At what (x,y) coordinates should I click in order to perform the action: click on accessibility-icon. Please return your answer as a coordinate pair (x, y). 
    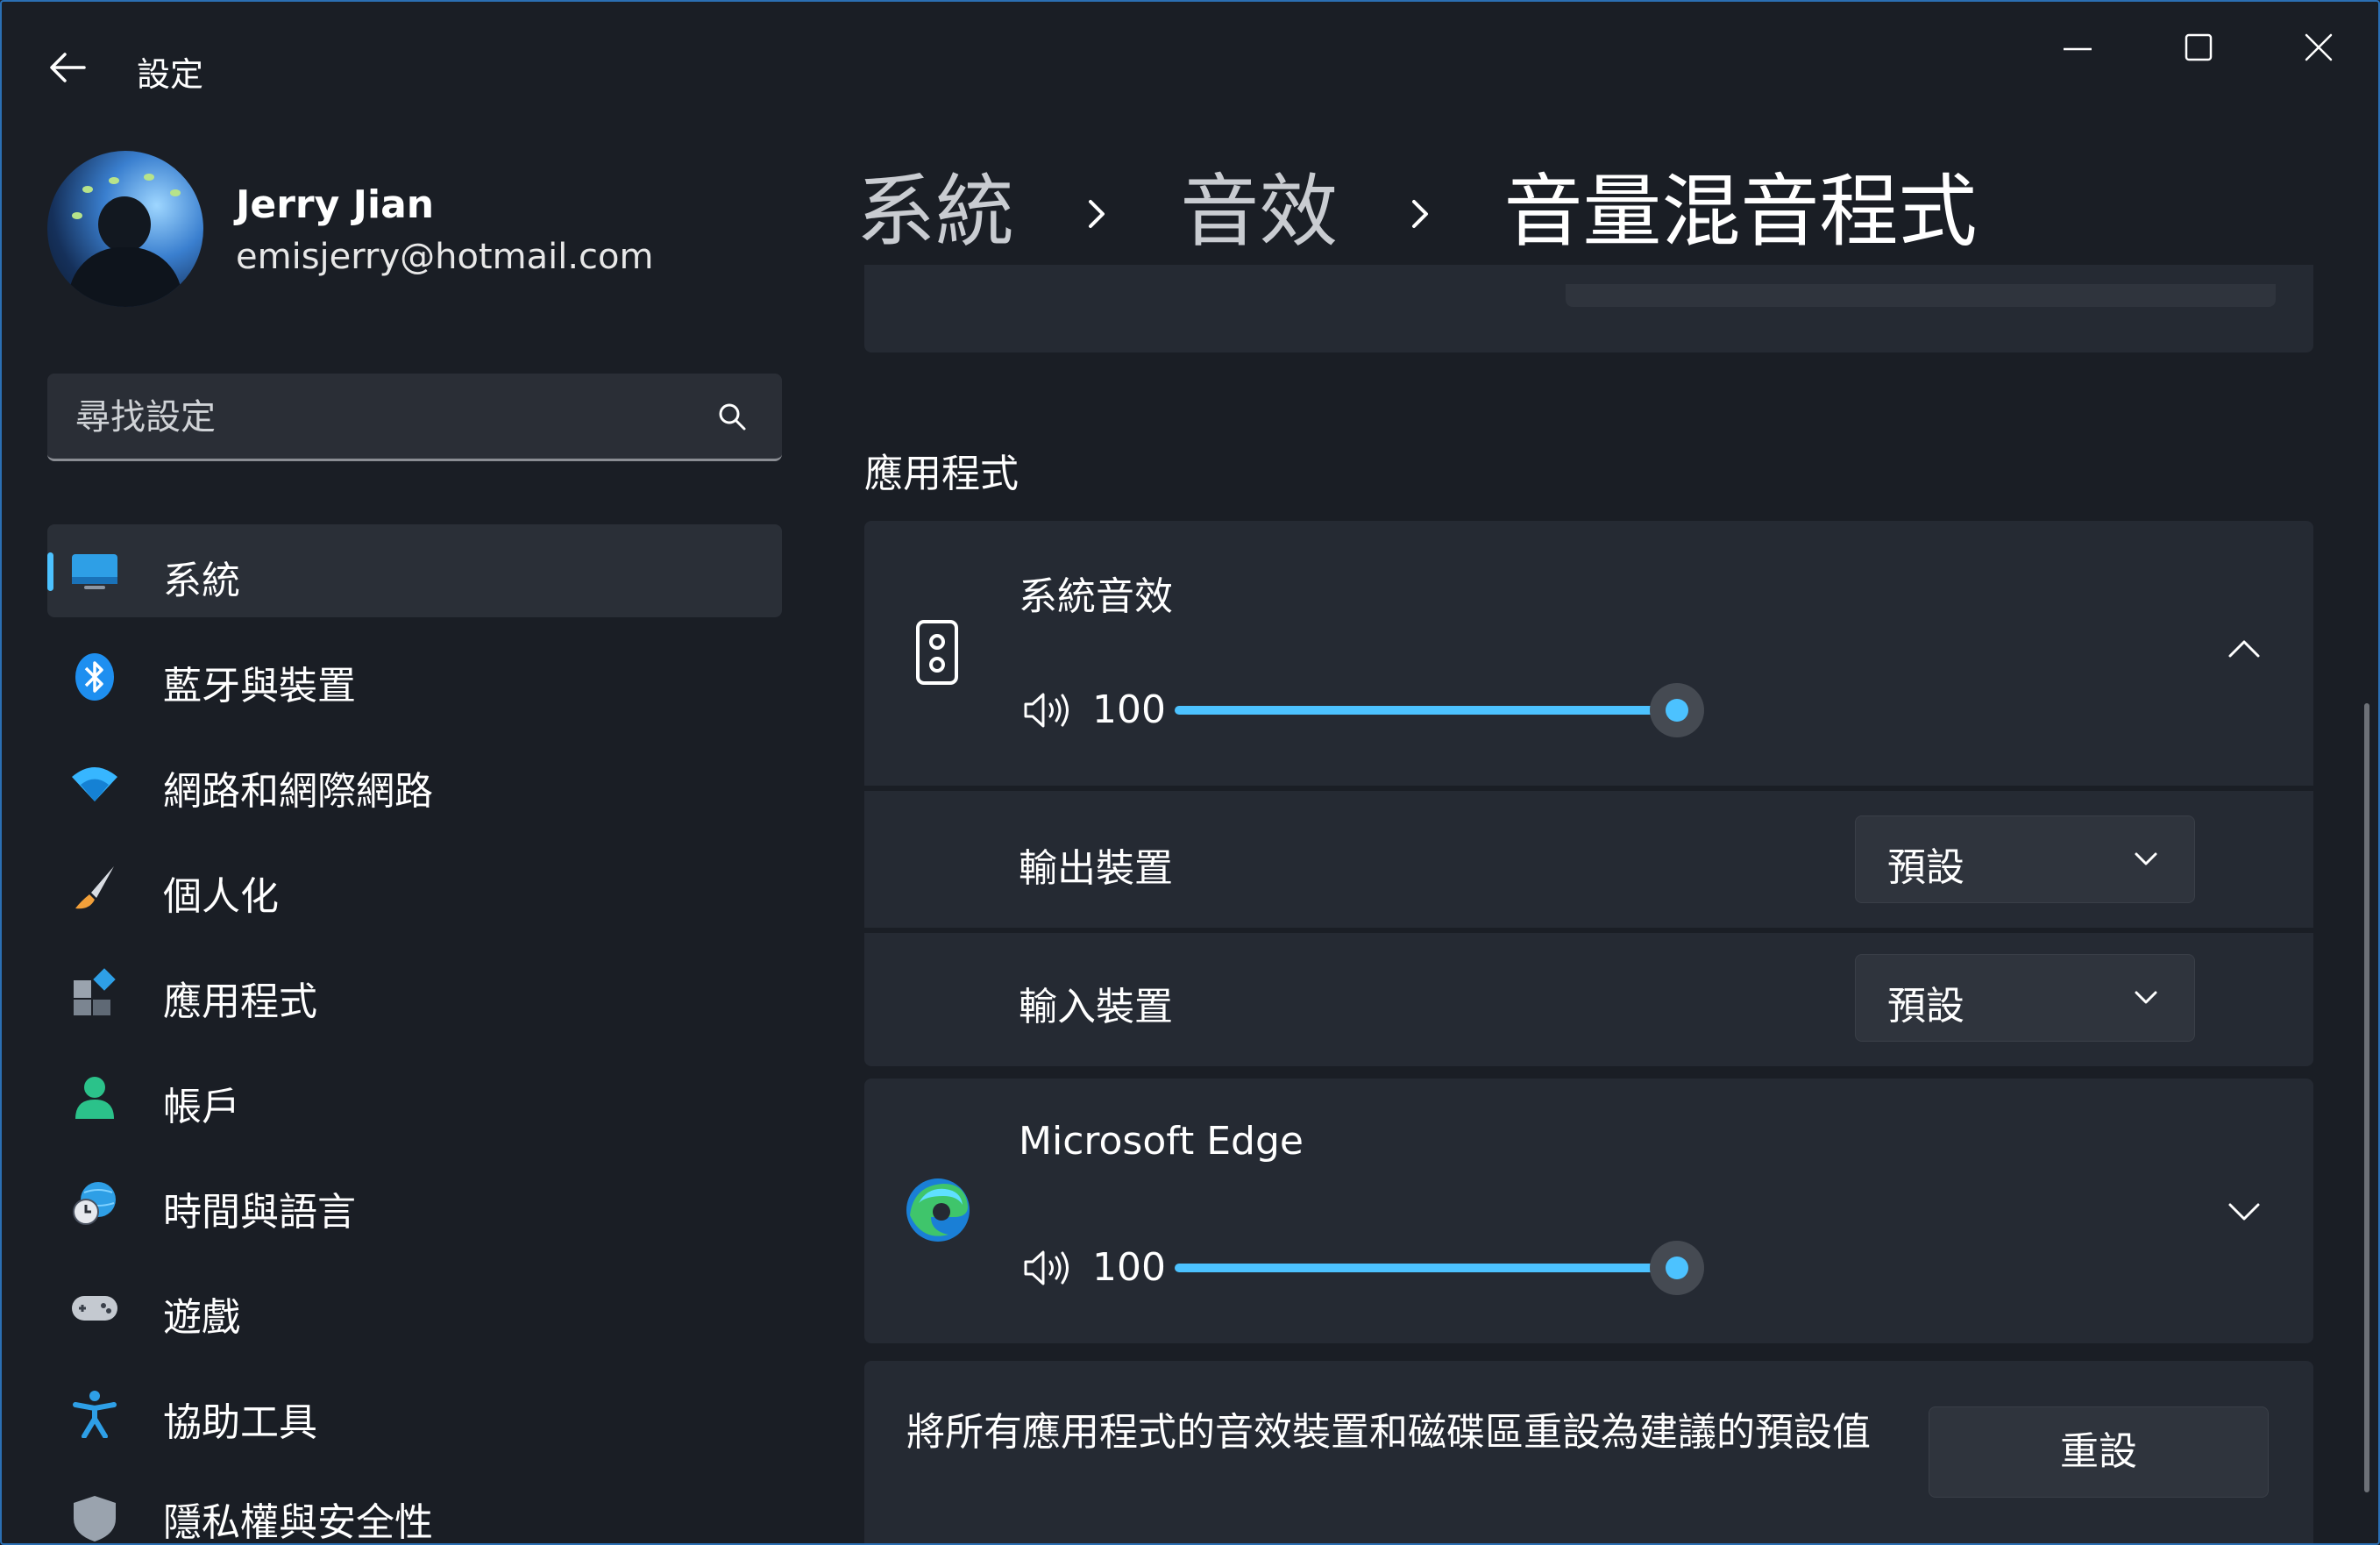
    Looking at the image, I should click on (95, 1414).